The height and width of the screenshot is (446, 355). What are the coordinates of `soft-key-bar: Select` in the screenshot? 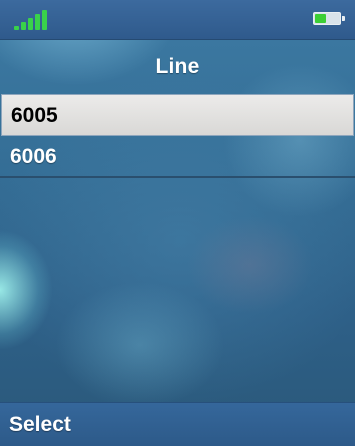 It's located at (177, 424).